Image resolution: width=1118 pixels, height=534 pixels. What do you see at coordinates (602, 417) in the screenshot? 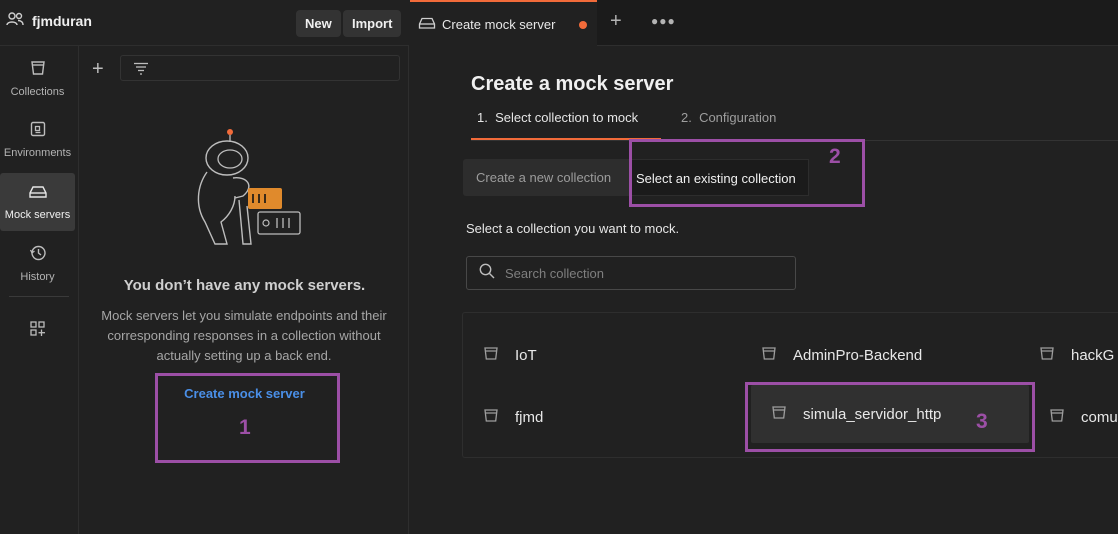
I see `collection-item: fjmd` at bounding box center [602, 417].